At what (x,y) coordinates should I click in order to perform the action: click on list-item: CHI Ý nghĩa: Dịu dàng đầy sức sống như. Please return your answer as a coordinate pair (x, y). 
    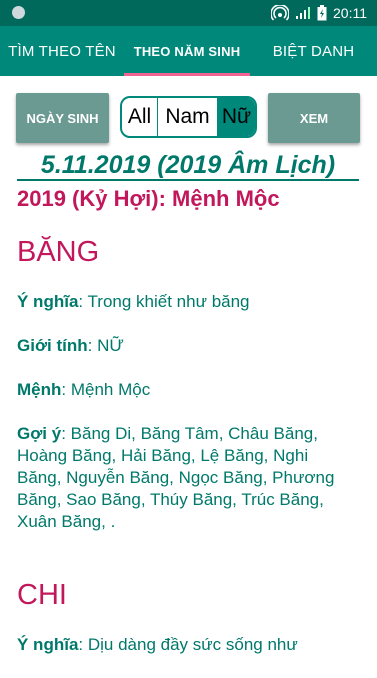
    Looking at the image, I should click on (187, 617).